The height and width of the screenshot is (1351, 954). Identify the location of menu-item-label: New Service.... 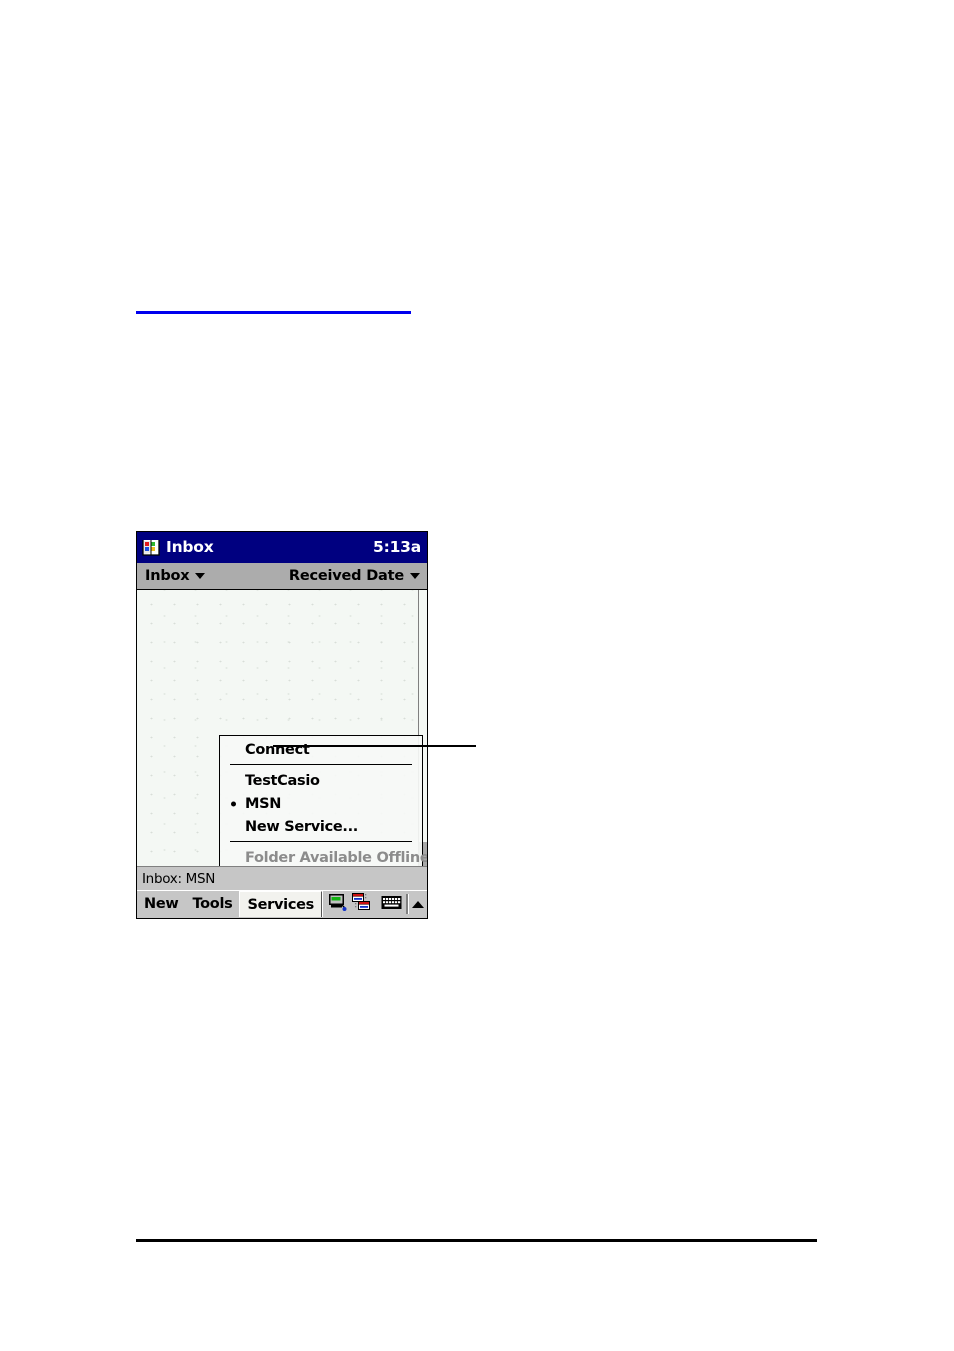
(302, 826).